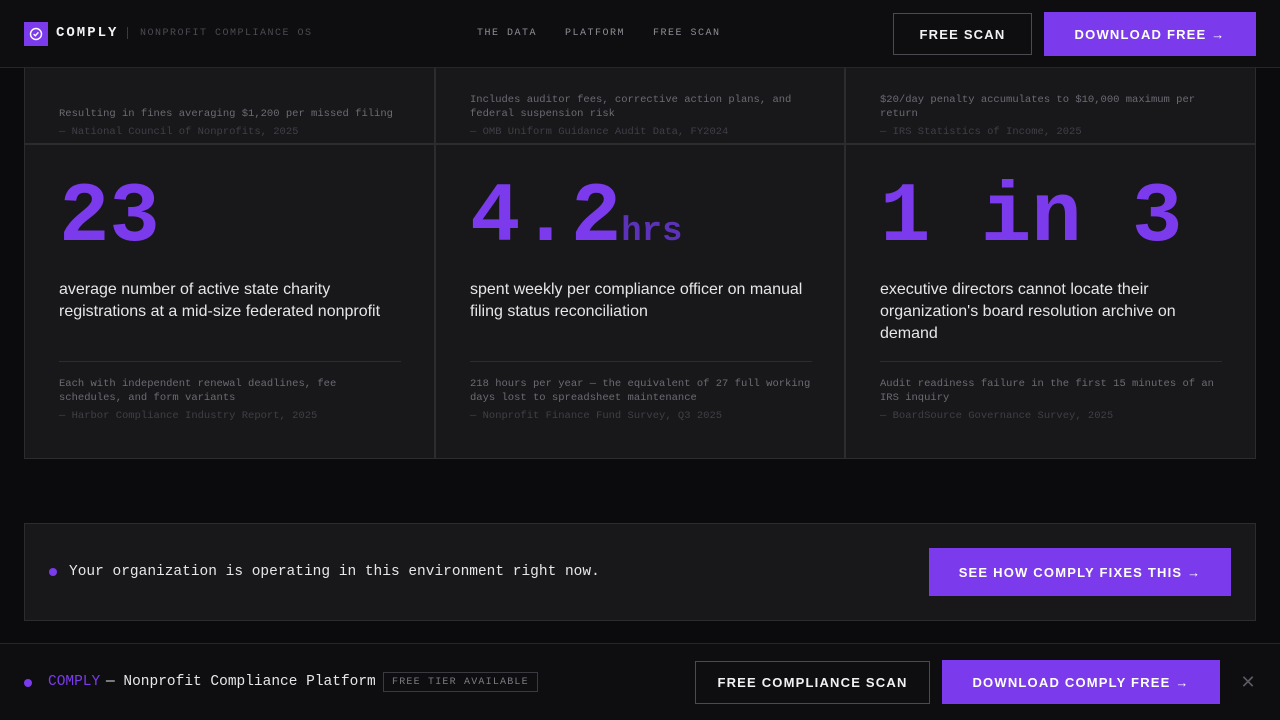 Image resolution: width=1280 pixels, height=720 pixels. I want to click on brand-name: COMPLY, so click(87, 33).